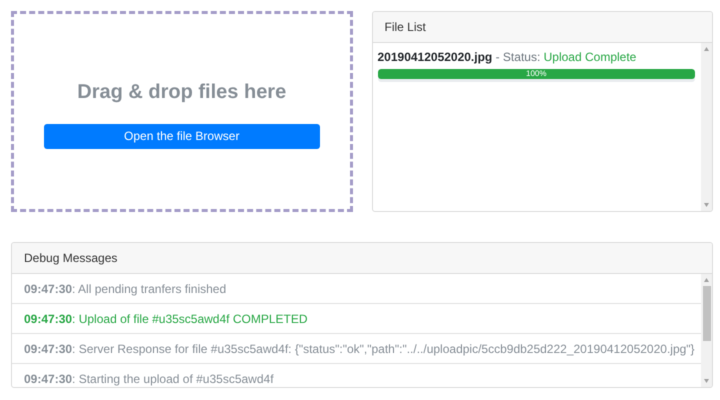  What do you see at coordinates (166, 319) in the screenshot?
I see `debug-message: 09:47:30: Upload of file #u35sc5awd4f COMPLETED` at bounding box center [166, 319].